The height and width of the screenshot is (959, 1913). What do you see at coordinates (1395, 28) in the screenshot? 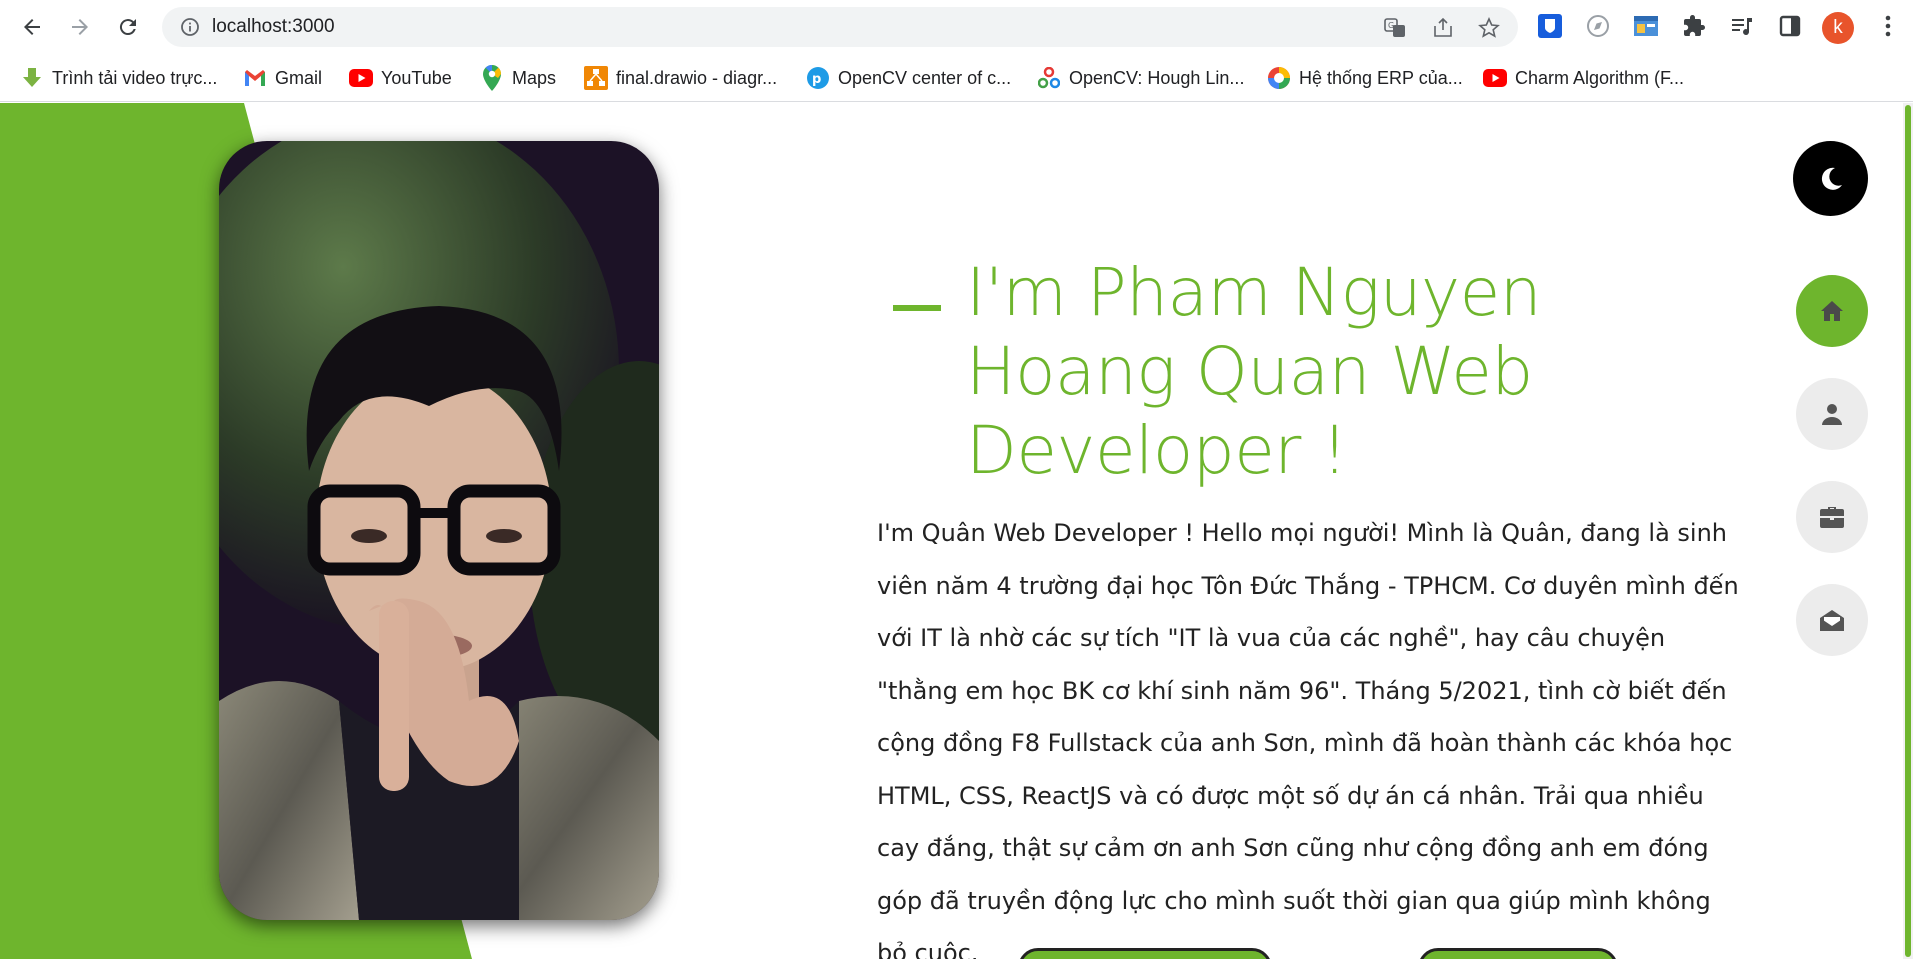
I see `translate-icon: G` at bounding box center [1395, 28].